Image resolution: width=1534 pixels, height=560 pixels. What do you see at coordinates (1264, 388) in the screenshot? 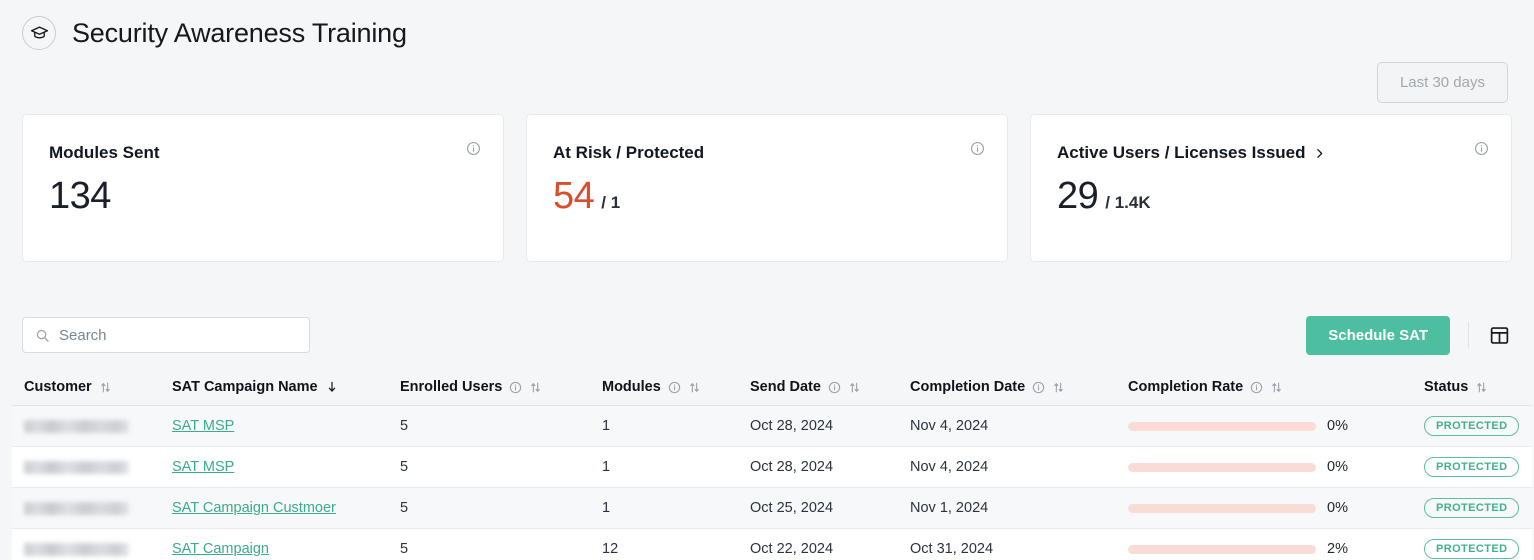
I see `column-header-completion-rate: Completion Rate` at bounding box center [1264, 388].